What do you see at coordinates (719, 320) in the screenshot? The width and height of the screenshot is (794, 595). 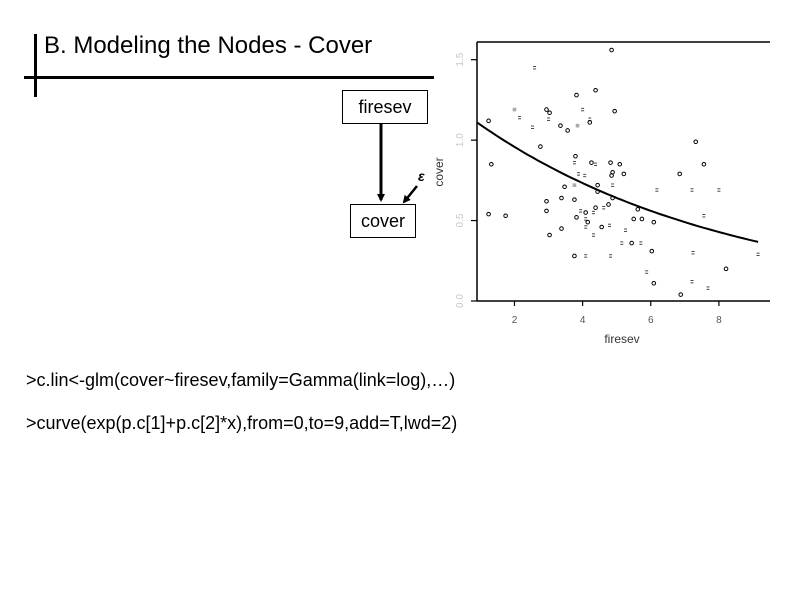 I see `x-tick-label: 8` at bounding box center [719, 320].